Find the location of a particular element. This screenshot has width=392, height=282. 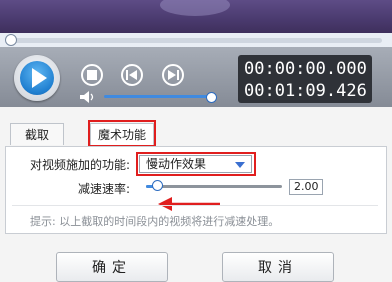

tab-cut: 截取 is located at coordinates (37, 134).